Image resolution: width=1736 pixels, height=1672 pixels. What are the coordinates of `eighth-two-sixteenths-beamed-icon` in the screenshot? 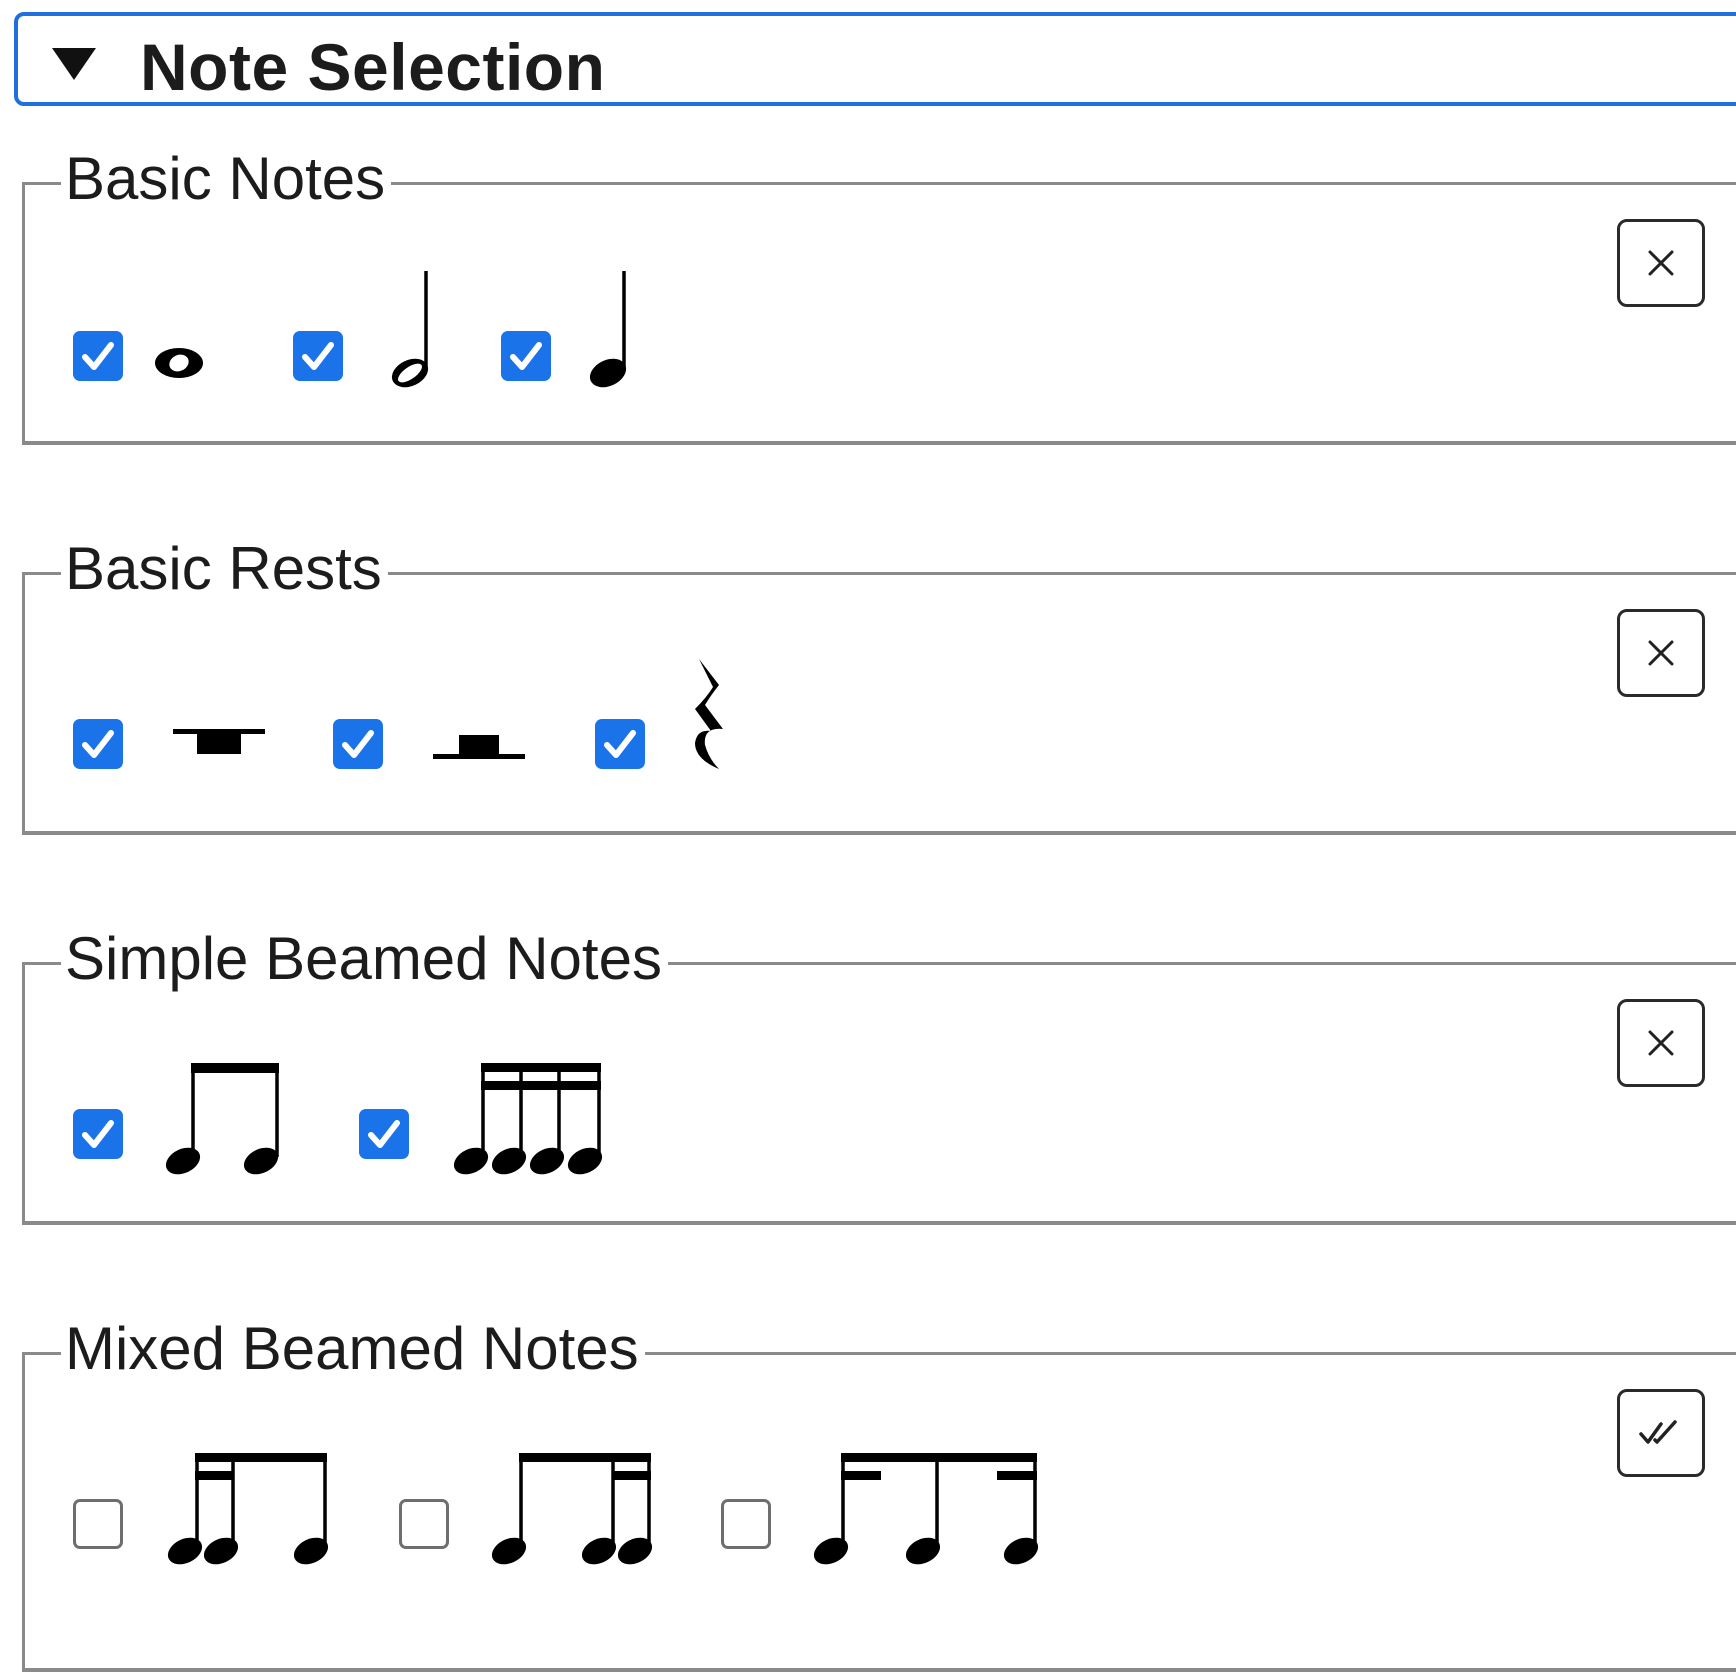 It's located at (572, 1509).